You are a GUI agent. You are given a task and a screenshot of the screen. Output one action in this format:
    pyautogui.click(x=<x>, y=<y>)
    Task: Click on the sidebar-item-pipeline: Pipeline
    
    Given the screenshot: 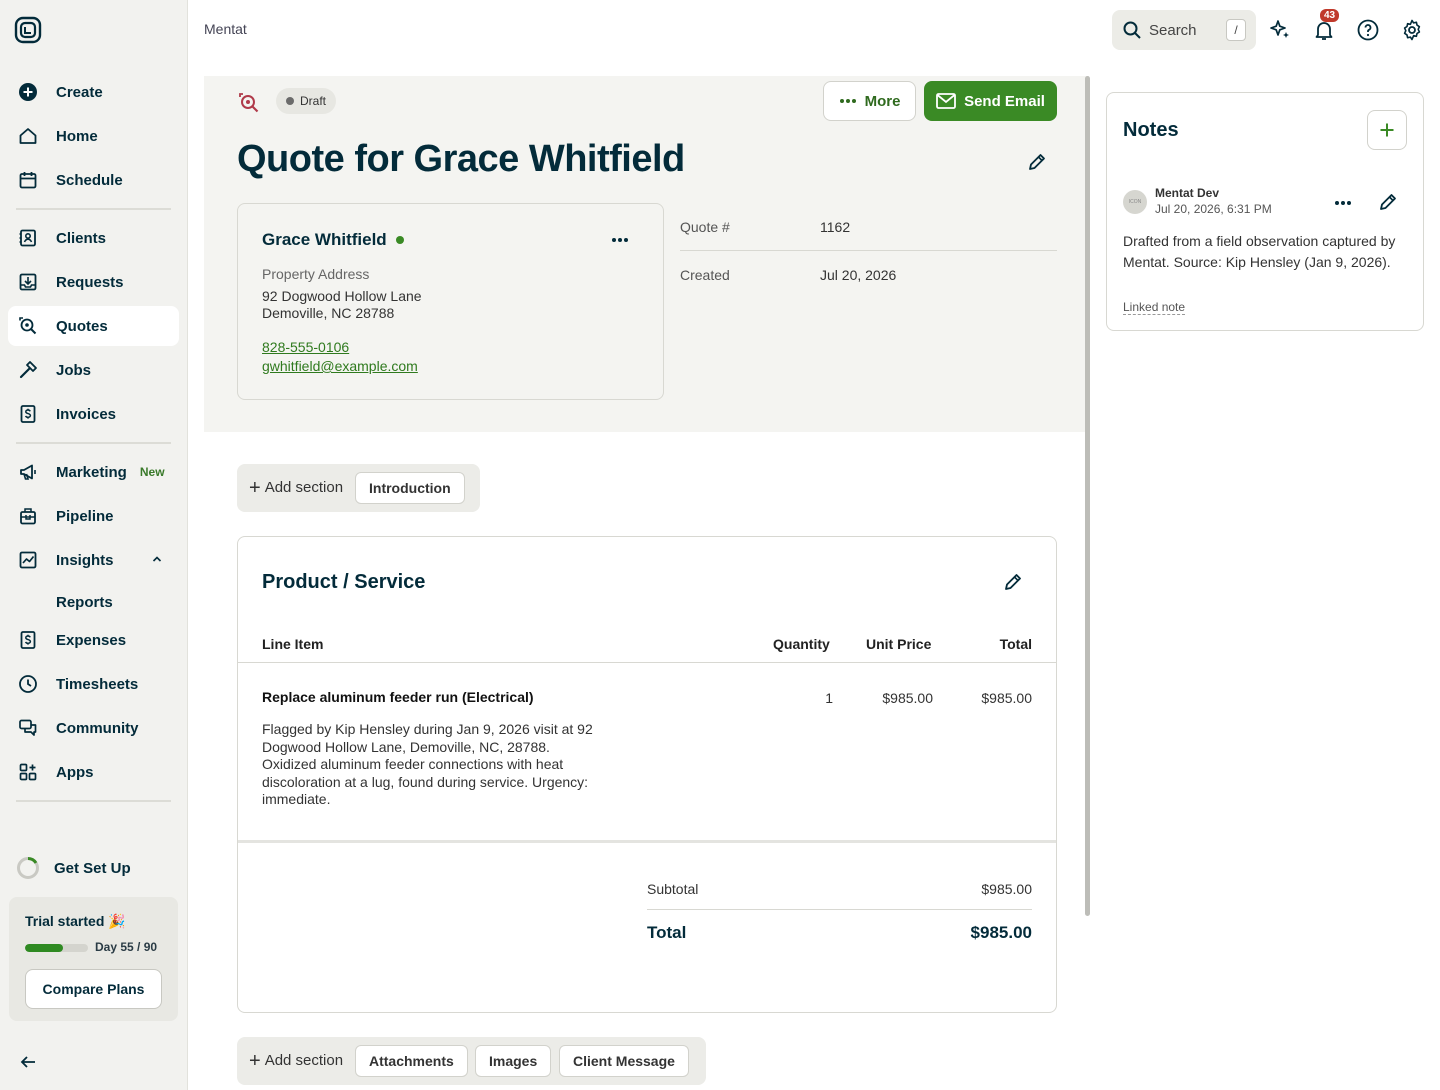 What is the action you would take?
    pyautogui.click(x=93, y=516)
    